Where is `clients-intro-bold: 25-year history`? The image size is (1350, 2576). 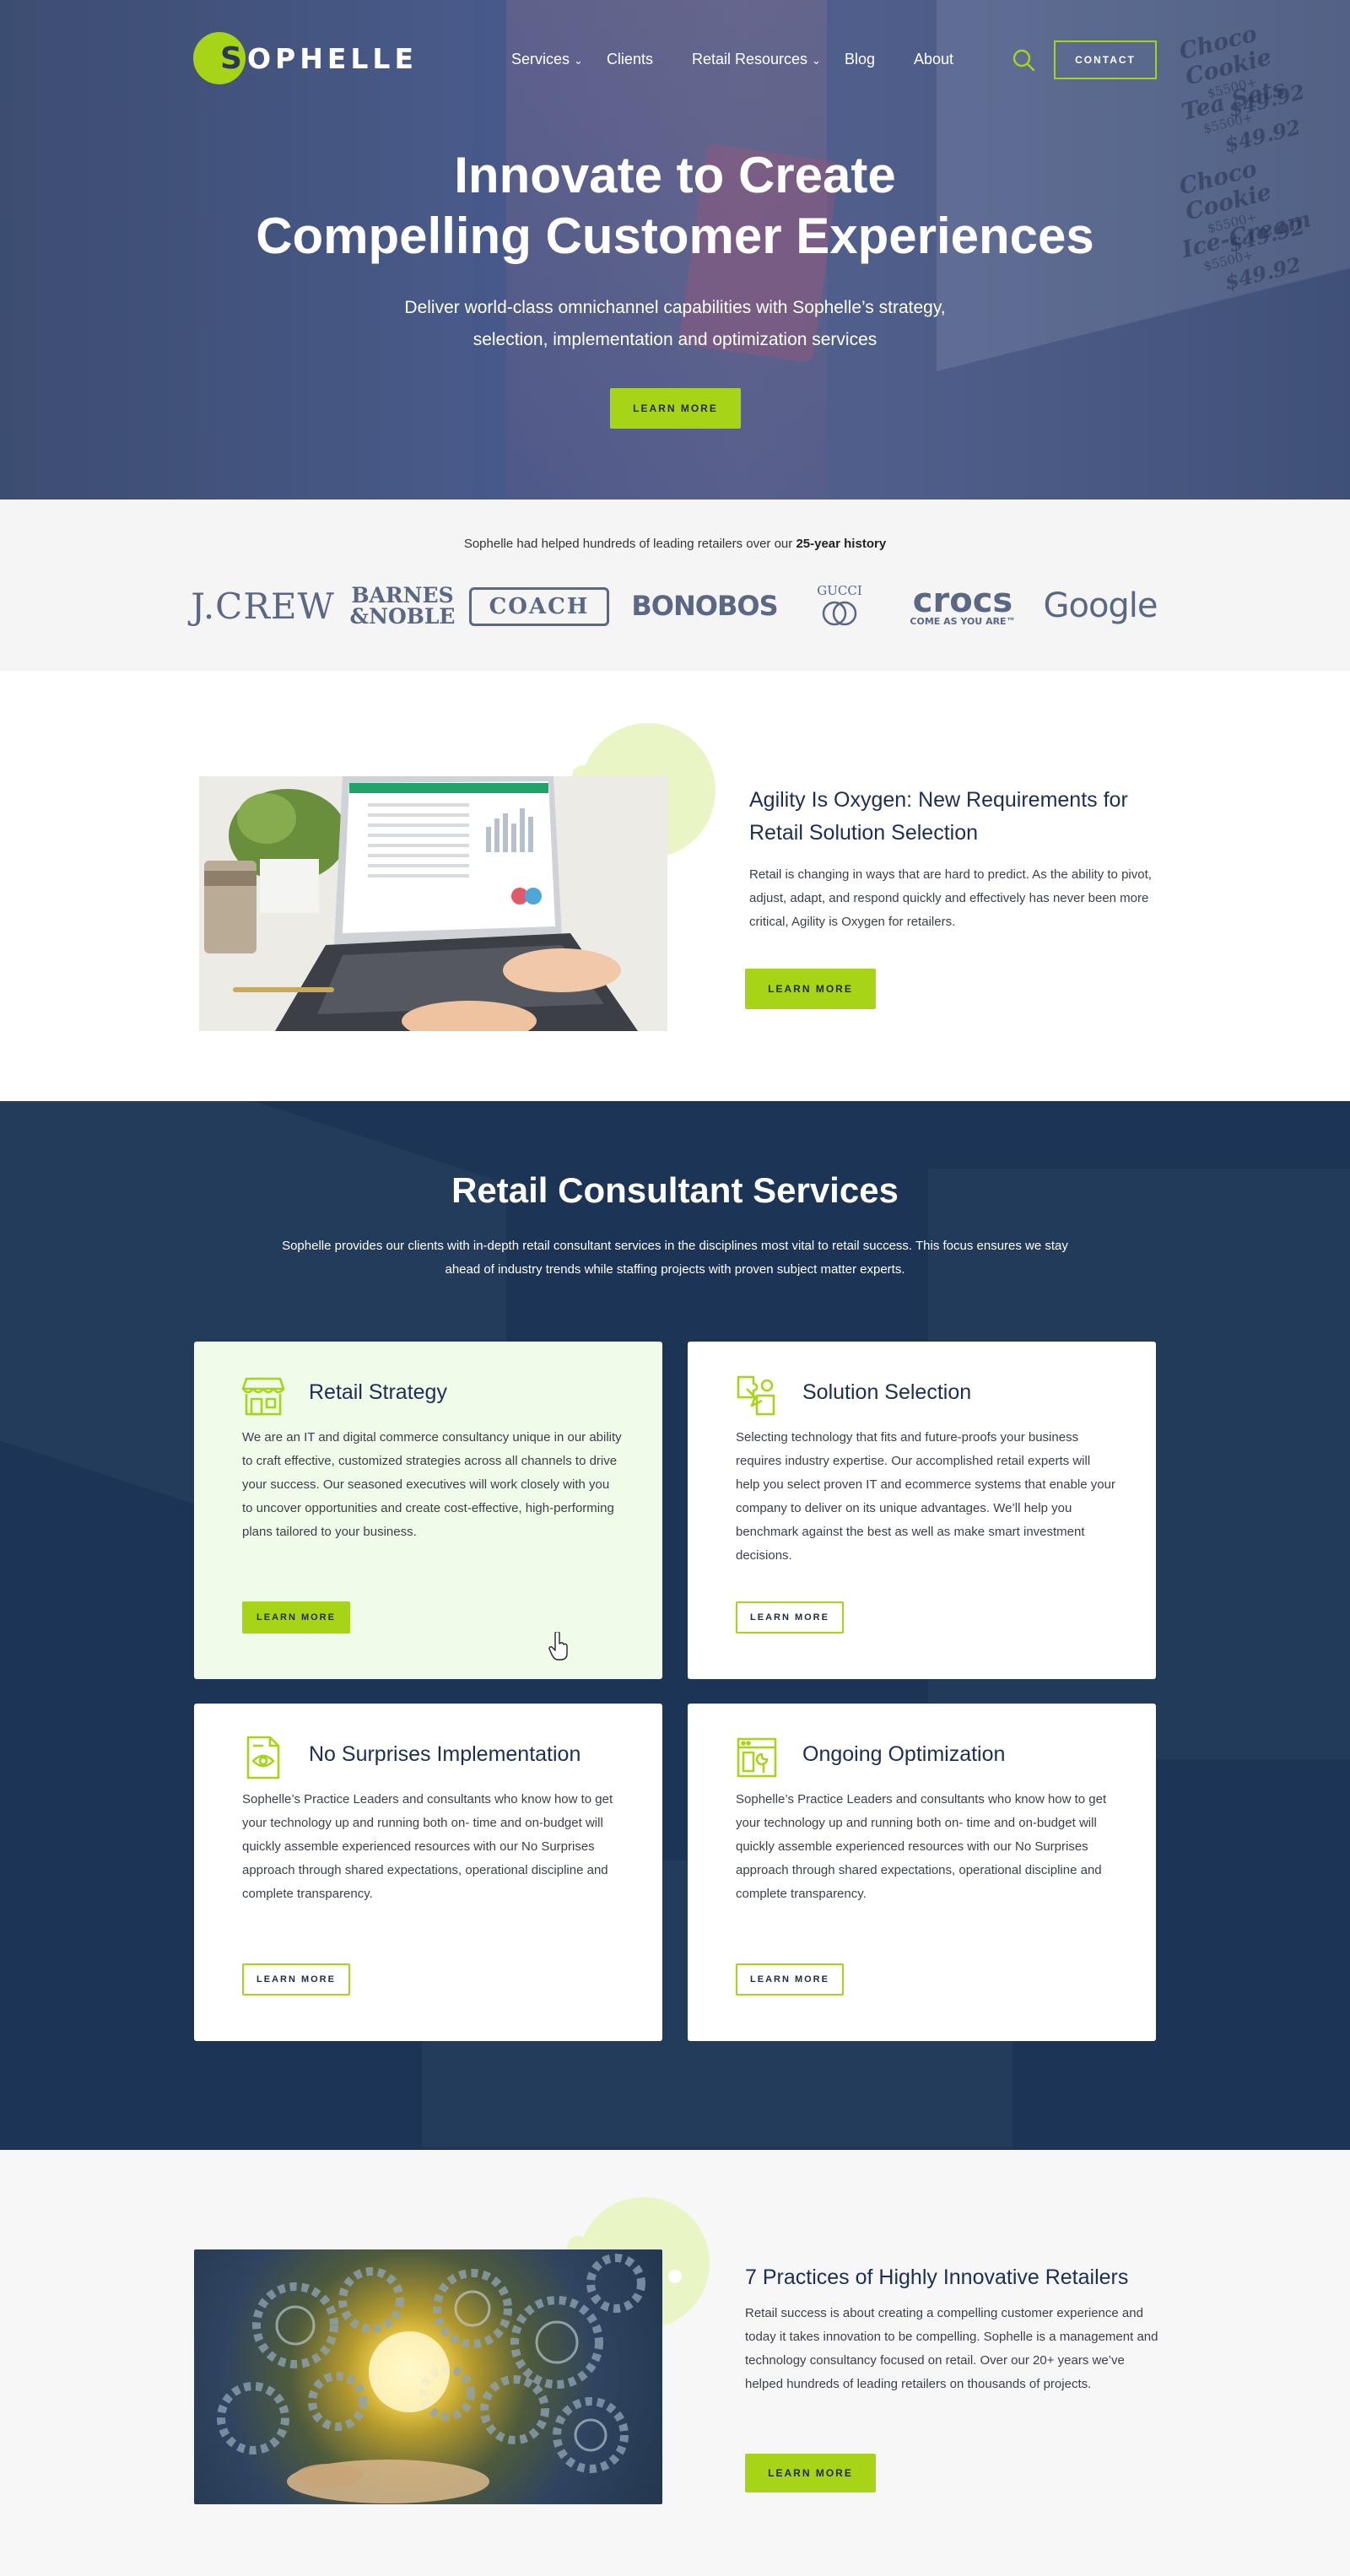 clients-intro-bold: 25-year history is located at coordinates (841, 544).